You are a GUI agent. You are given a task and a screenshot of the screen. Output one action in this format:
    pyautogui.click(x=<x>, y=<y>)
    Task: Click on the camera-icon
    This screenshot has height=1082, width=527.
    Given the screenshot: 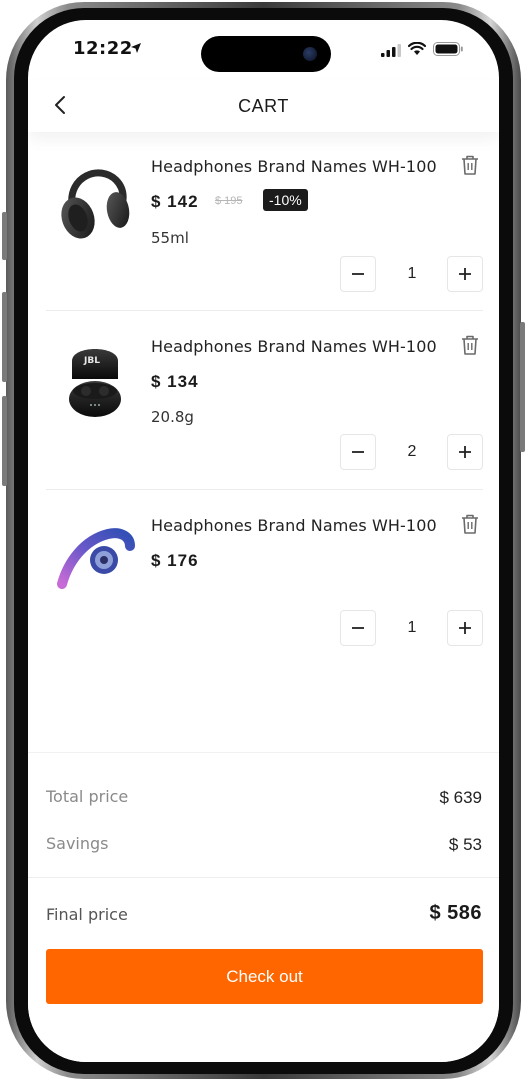 What is the action you would take?
    pyautogui.click(x=310, y=54)
    